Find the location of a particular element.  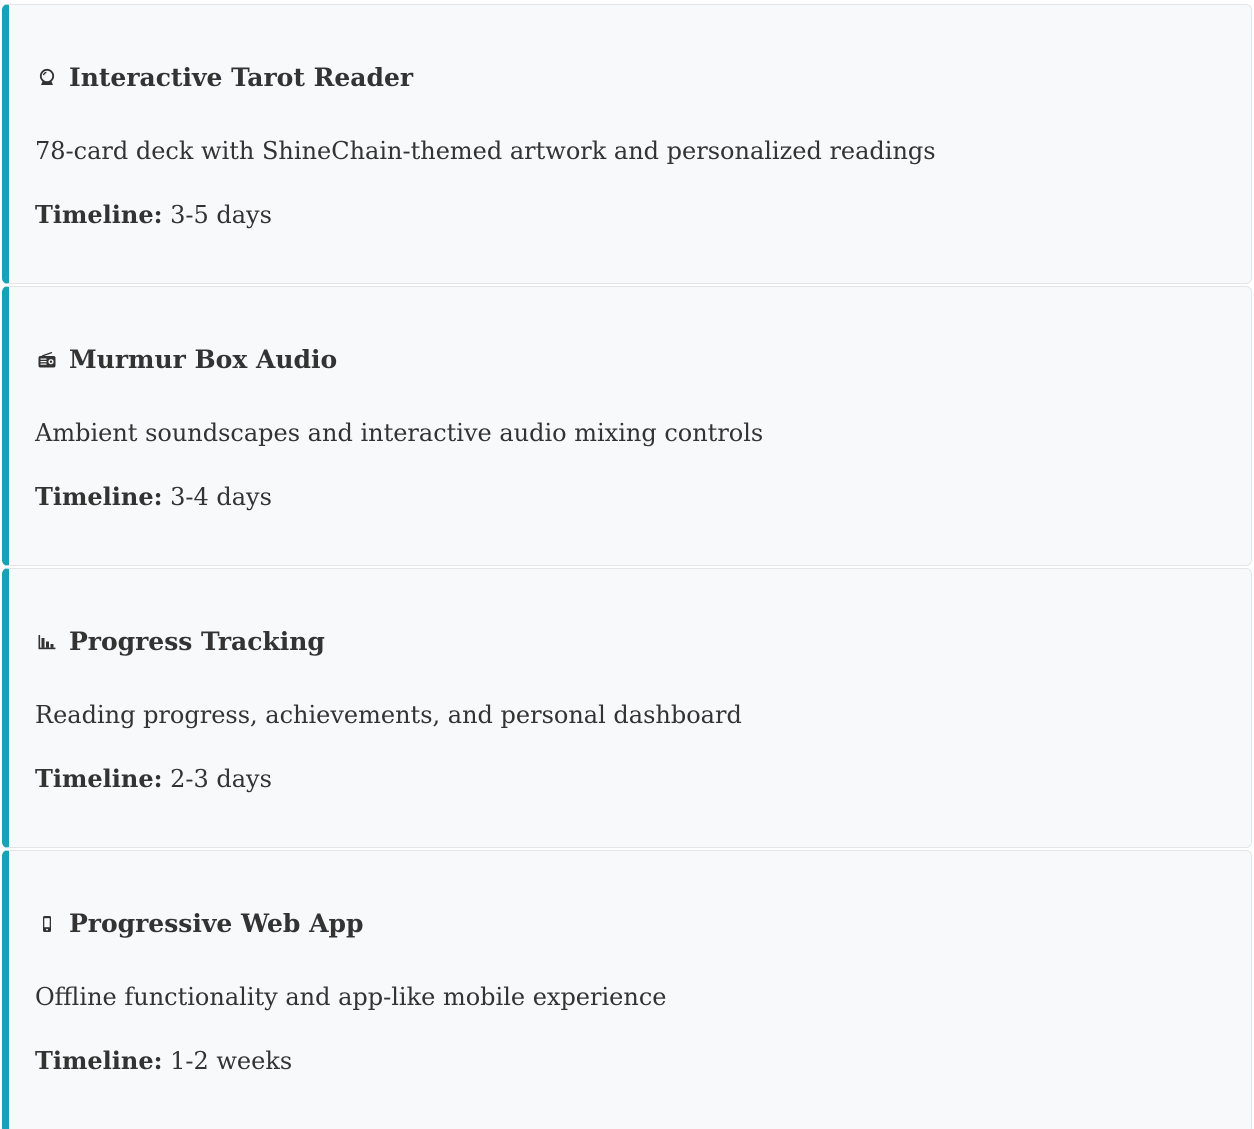

timeline-value: 1-2 weeks is located at coordinates (231, 1061).